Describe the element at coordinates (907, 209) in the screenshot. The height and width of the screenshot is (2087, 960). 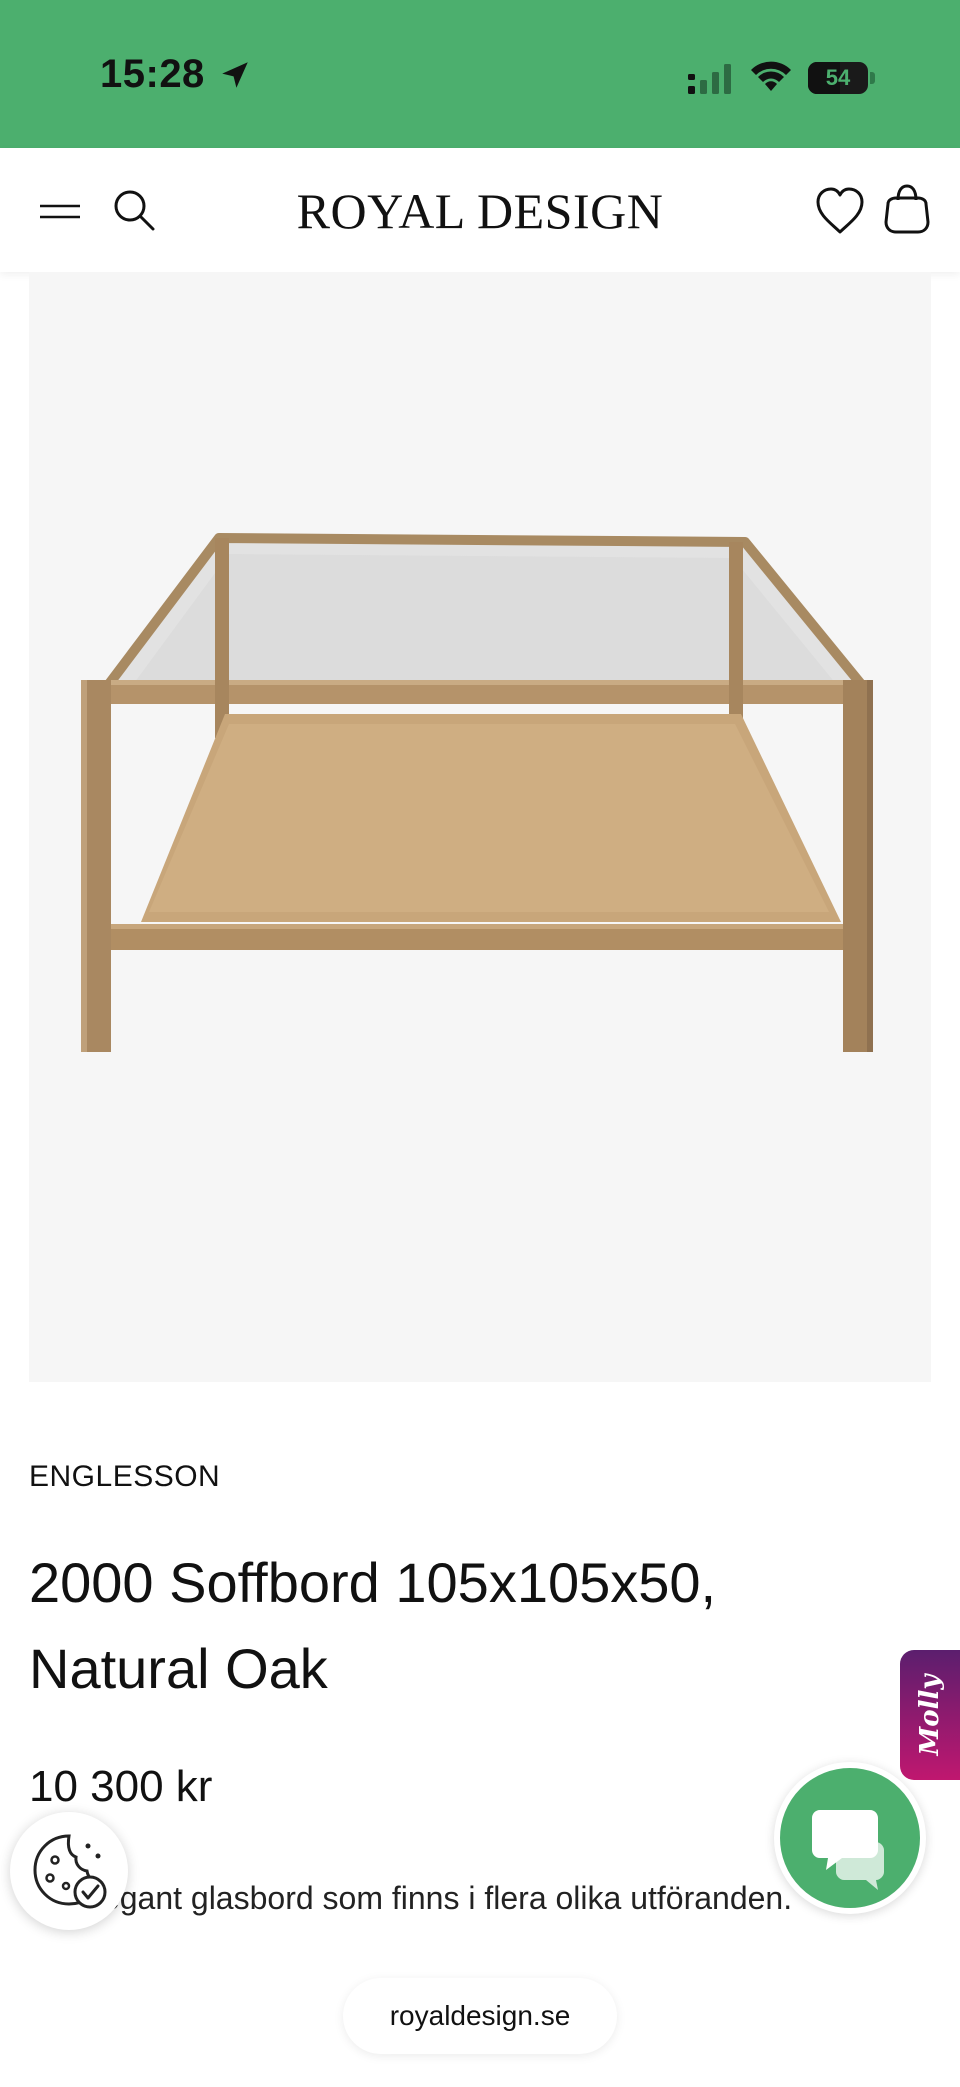
I see `shopping-bag-icon` at that location.